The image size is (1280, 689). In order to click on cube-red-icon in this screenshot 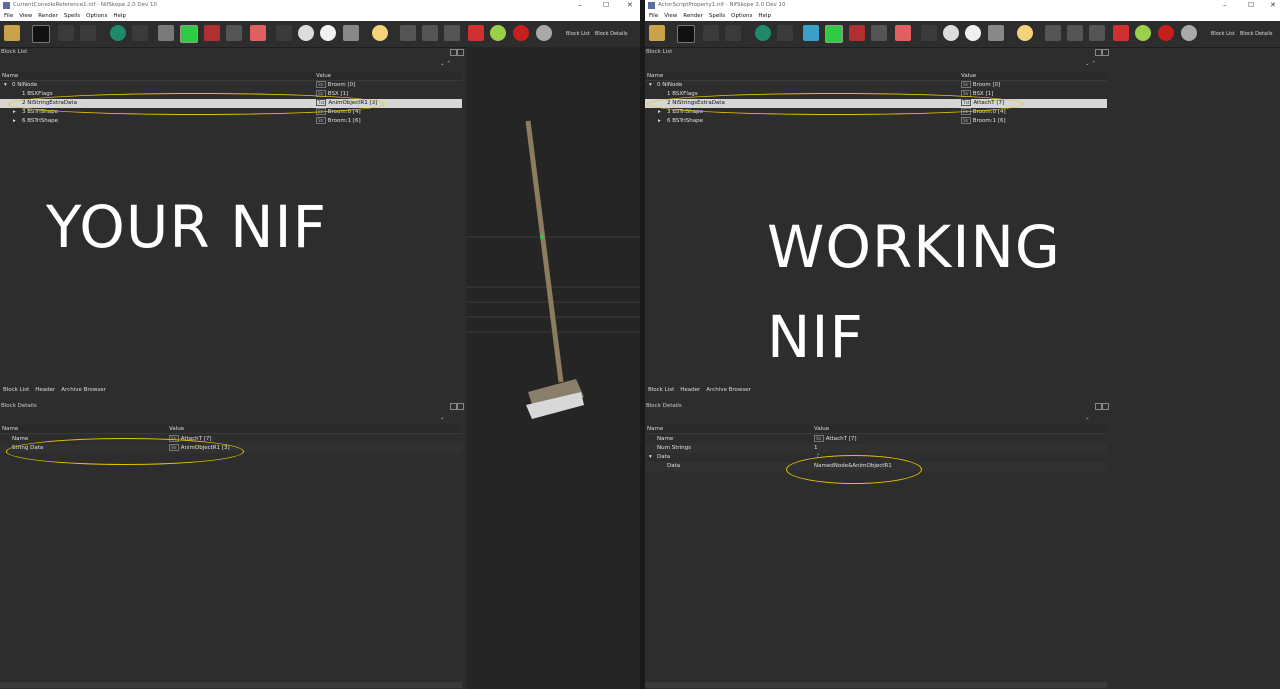, I will do `click(212, 33)`.